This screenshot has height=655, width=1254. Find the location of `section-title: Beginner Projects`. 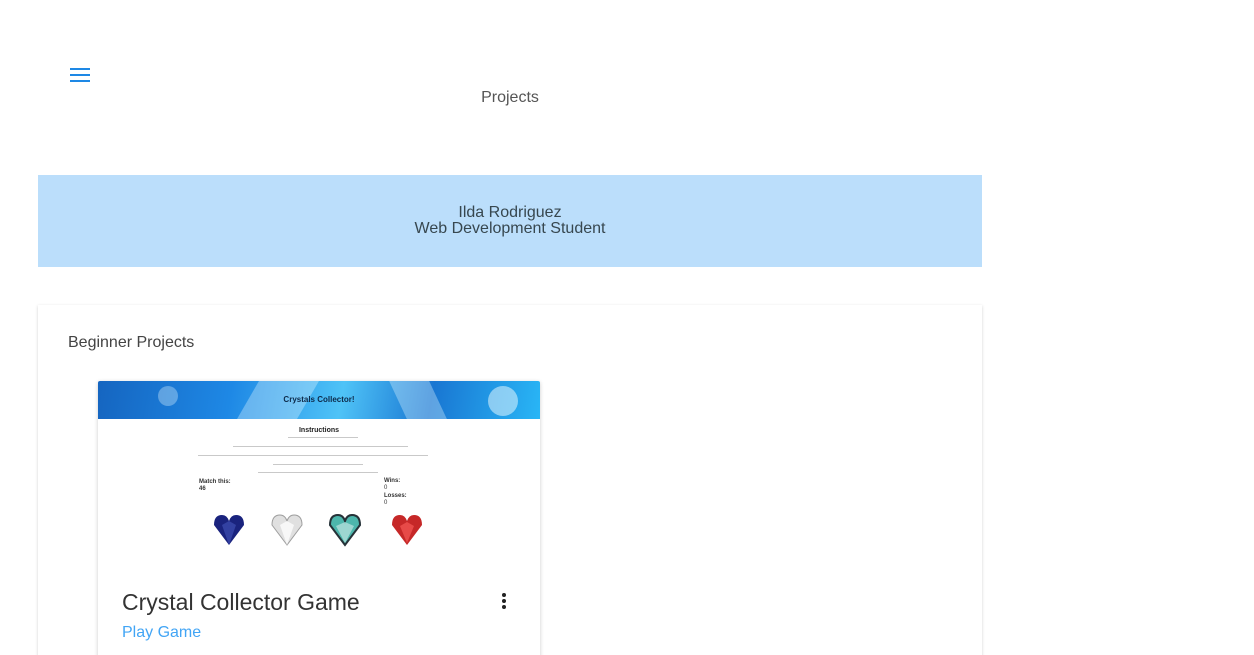

section-title: Beginner Projects is located at coordinates (131, 342).